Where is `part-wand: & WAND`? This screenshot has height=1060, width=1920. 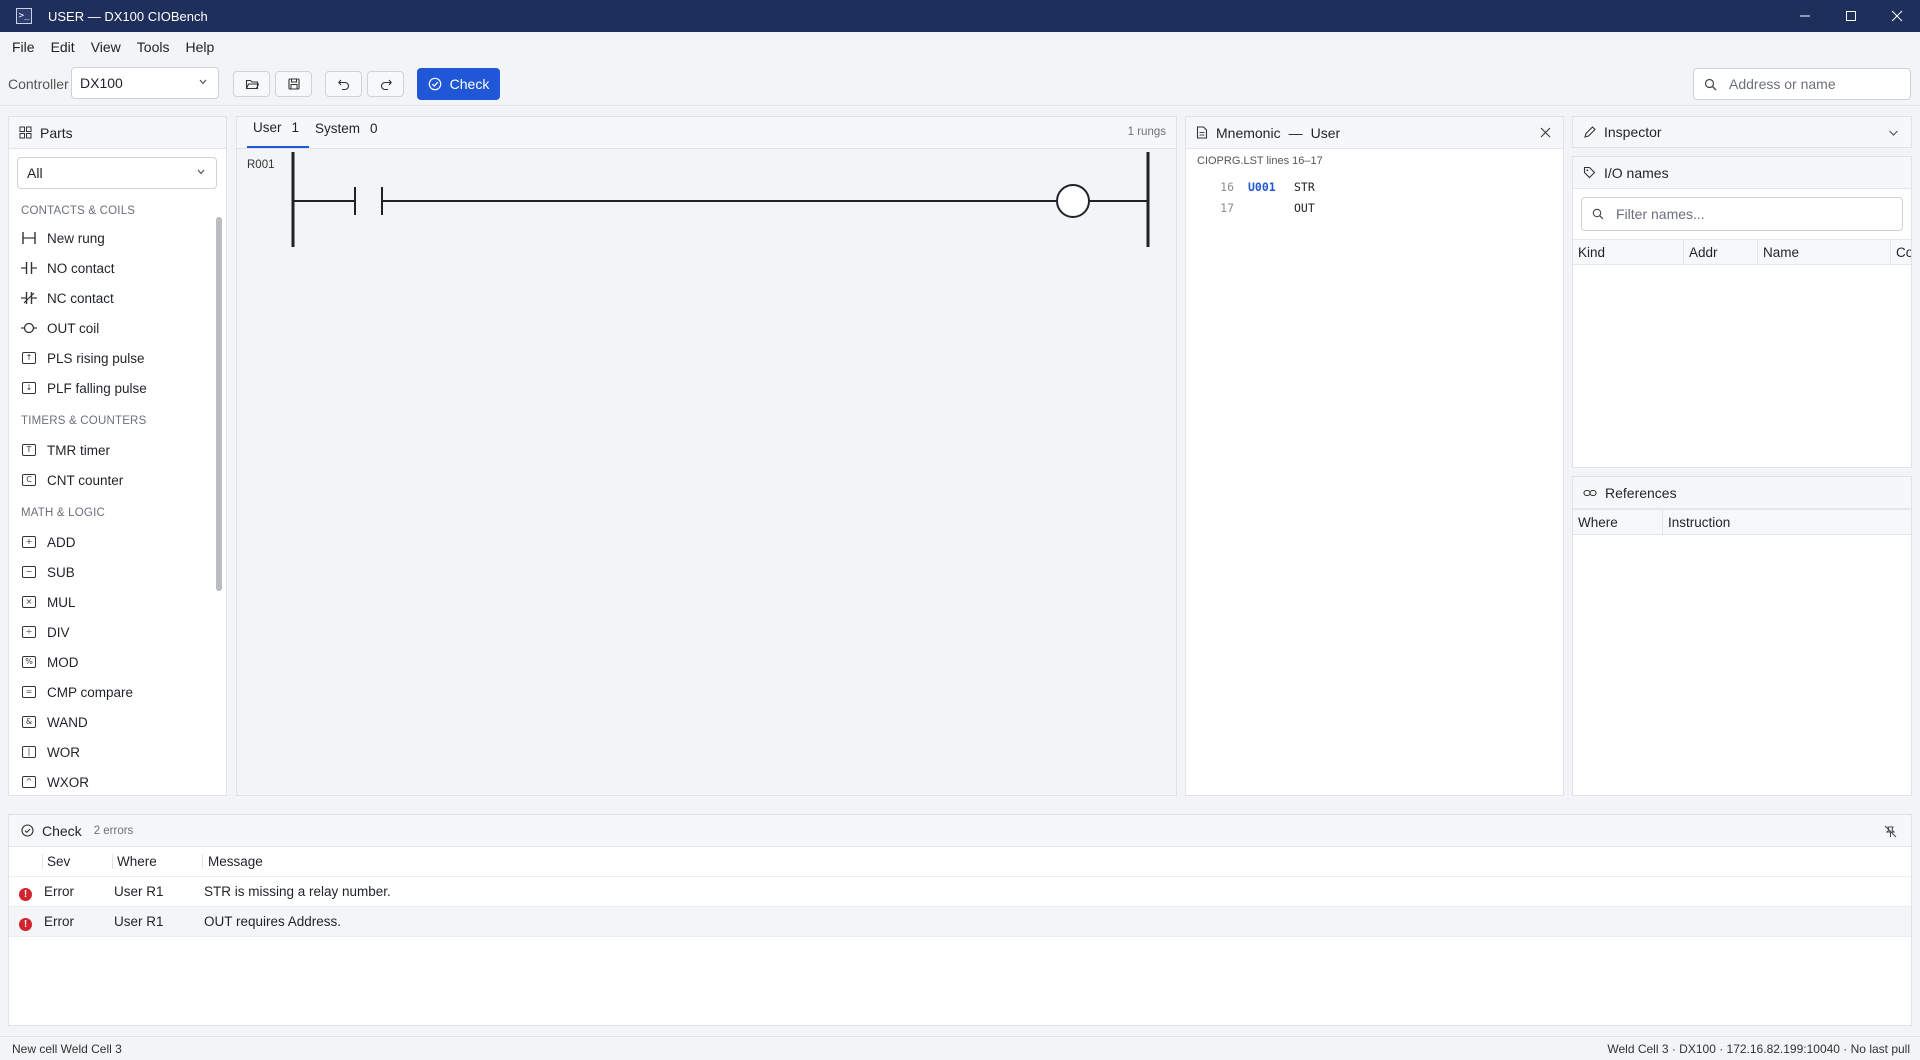 part-wand: & WAND is located at coordinates (111, 722).